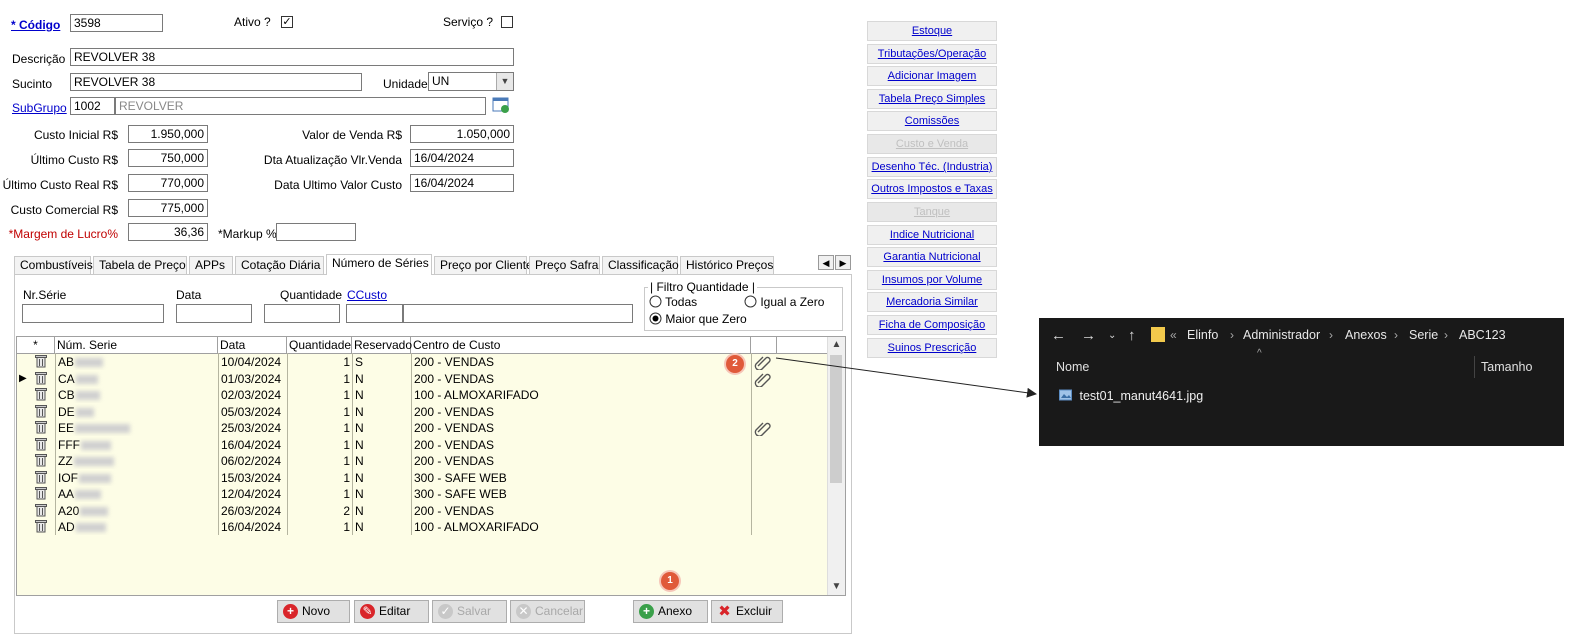 Image resolution: width=1570 pixels, height=635 pixels. I want to click on tab-combustiveis: Combustíveis, so click(53, 265).